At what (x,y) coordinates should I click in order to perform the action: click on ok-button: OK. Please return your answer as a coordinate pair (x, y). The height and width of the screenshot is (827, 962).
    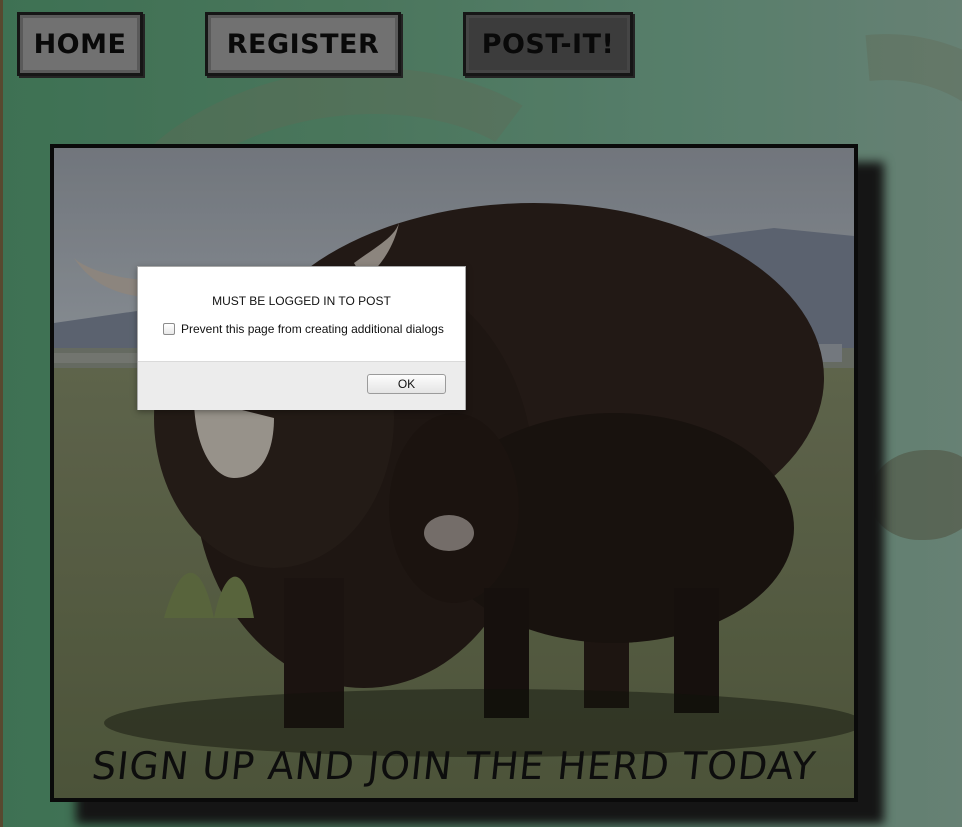
    Looking at the image, I should click on (406, 384).